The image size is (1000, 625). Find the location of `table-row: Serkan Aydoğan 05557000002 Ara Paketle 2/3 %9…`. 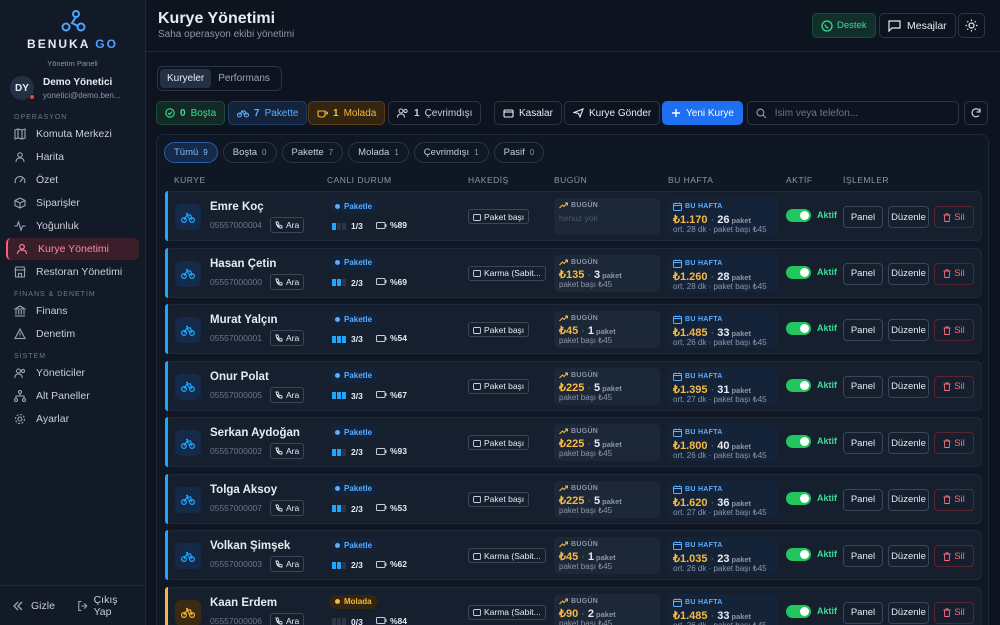

table-row: Serkan Aydoğan 05557000002 Ara Paketle 2/3 %9… is located at coordinates (573, 442).